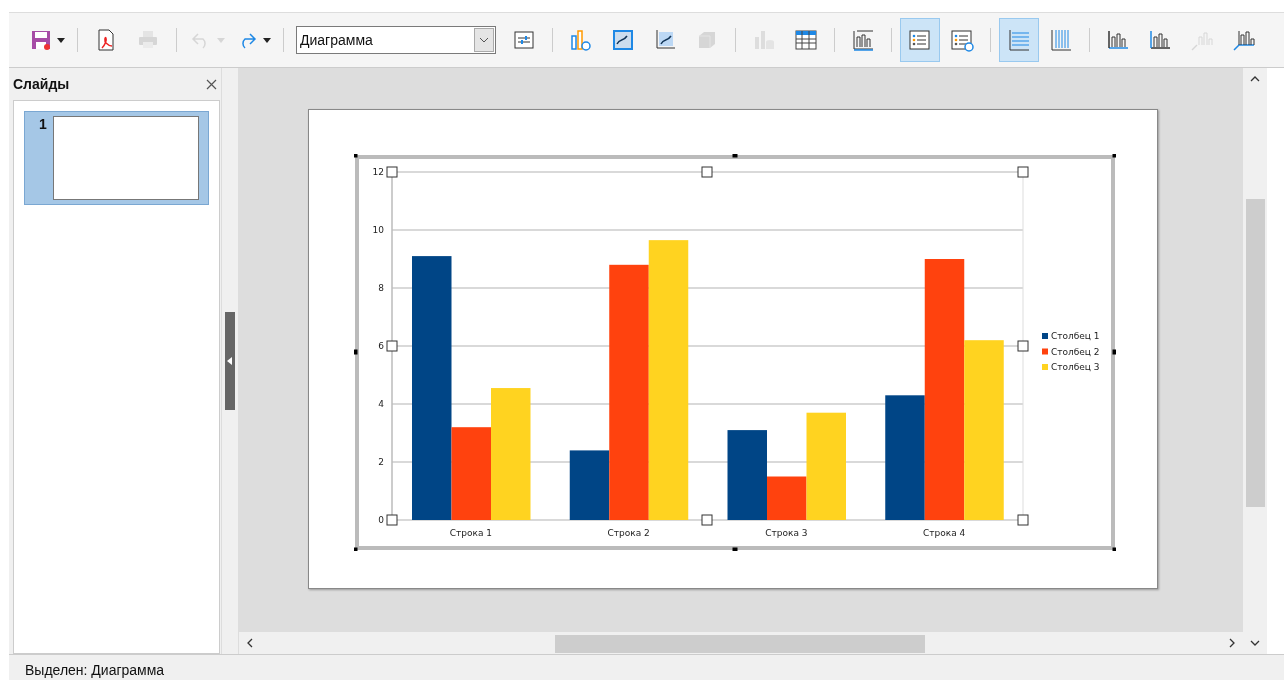 The height and width of the screenshot is (680, 1284). Describe the element at coordinates (211, 84) in the screenshot. I see `close-icon` at that location.